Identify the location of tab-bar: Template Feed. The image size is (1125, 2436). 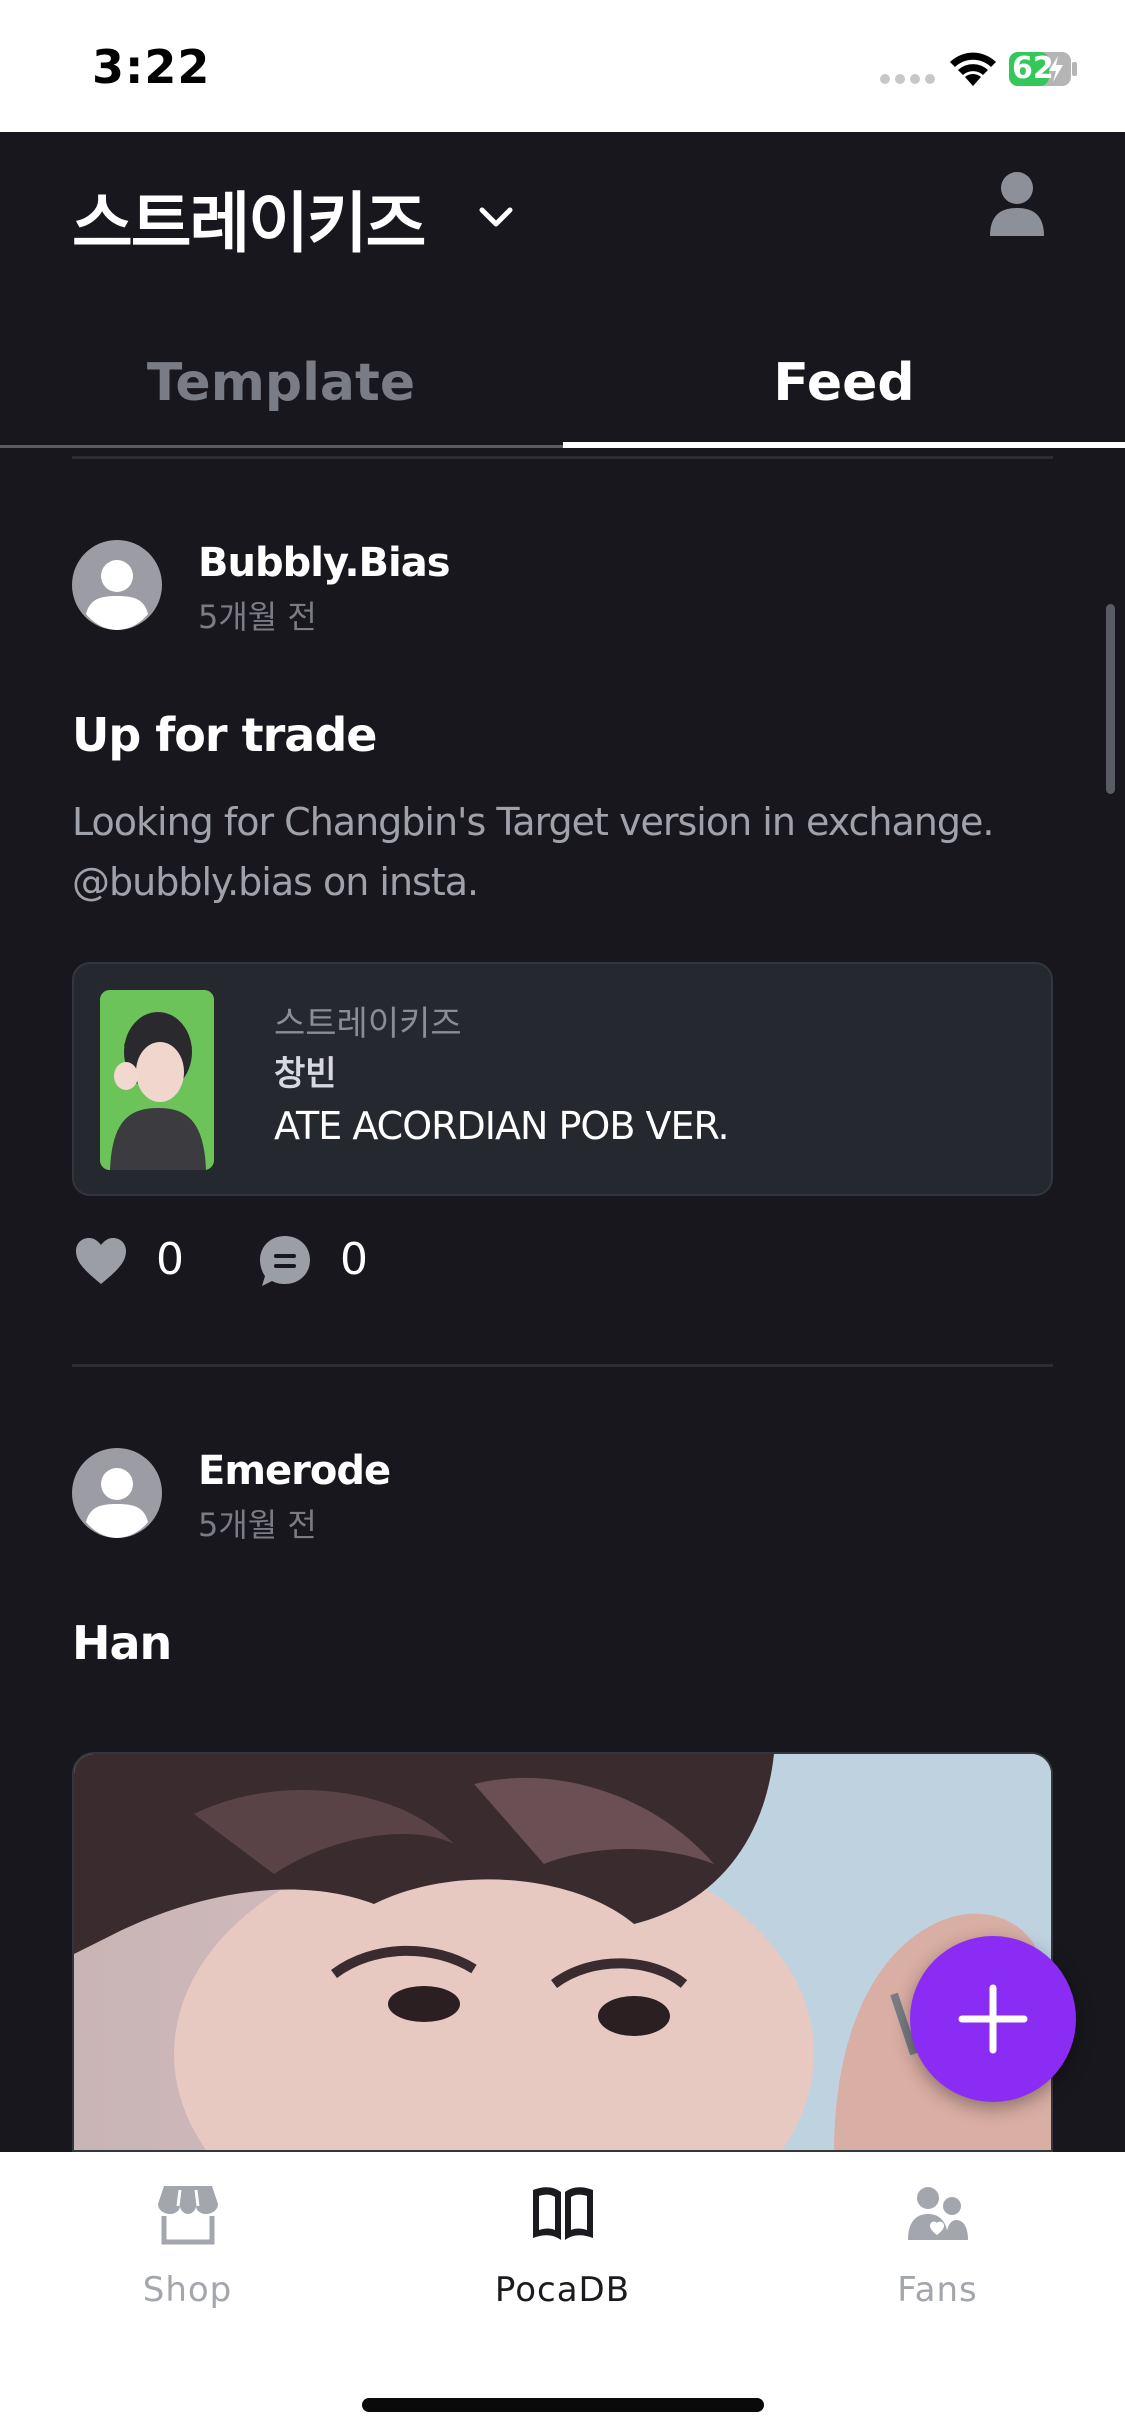
(562, 386).